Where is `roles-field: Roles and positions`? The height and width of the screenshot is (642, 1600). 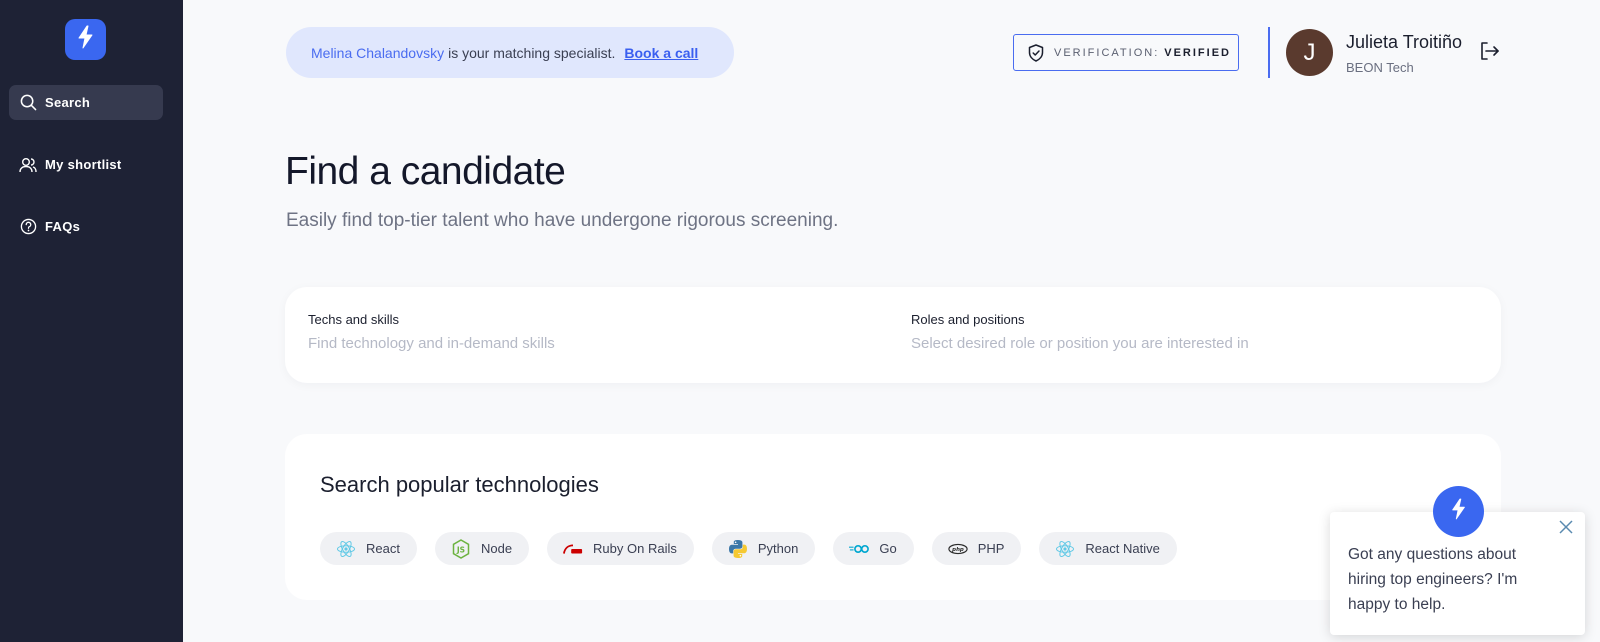 roles-field: Roles and positions is located at coordinates (1161, 332).